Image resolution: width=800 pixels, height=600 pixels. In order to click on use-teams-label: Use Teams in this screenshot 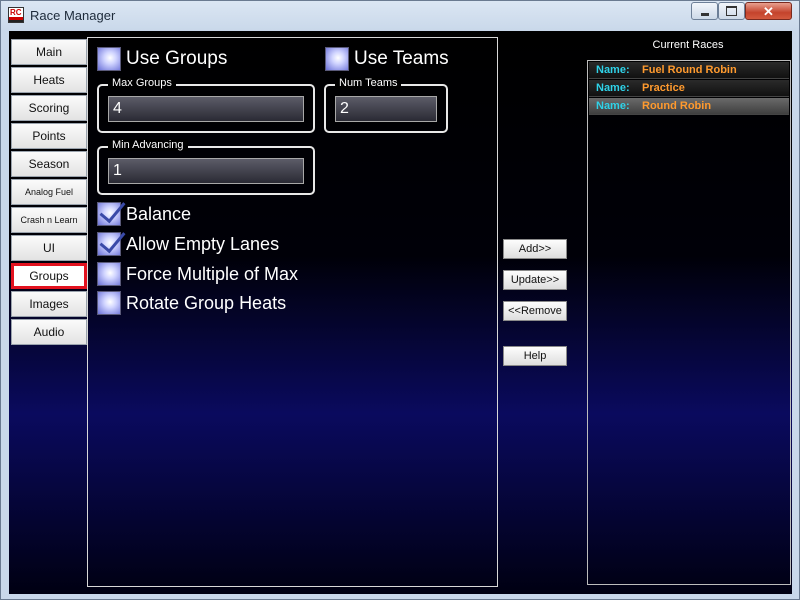, I will do `click(401, 58)`.